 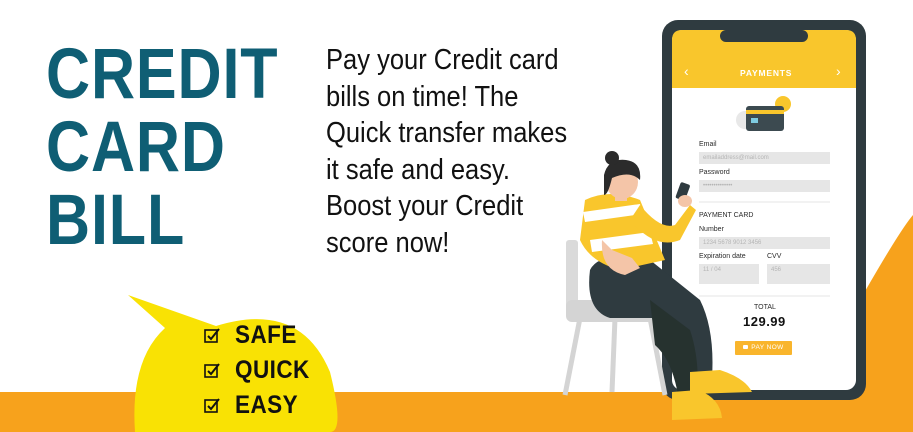 What do you see at coordinates (746, 347) in the screenshot?
I see `lock-icon` at bounding box center [746, 347].